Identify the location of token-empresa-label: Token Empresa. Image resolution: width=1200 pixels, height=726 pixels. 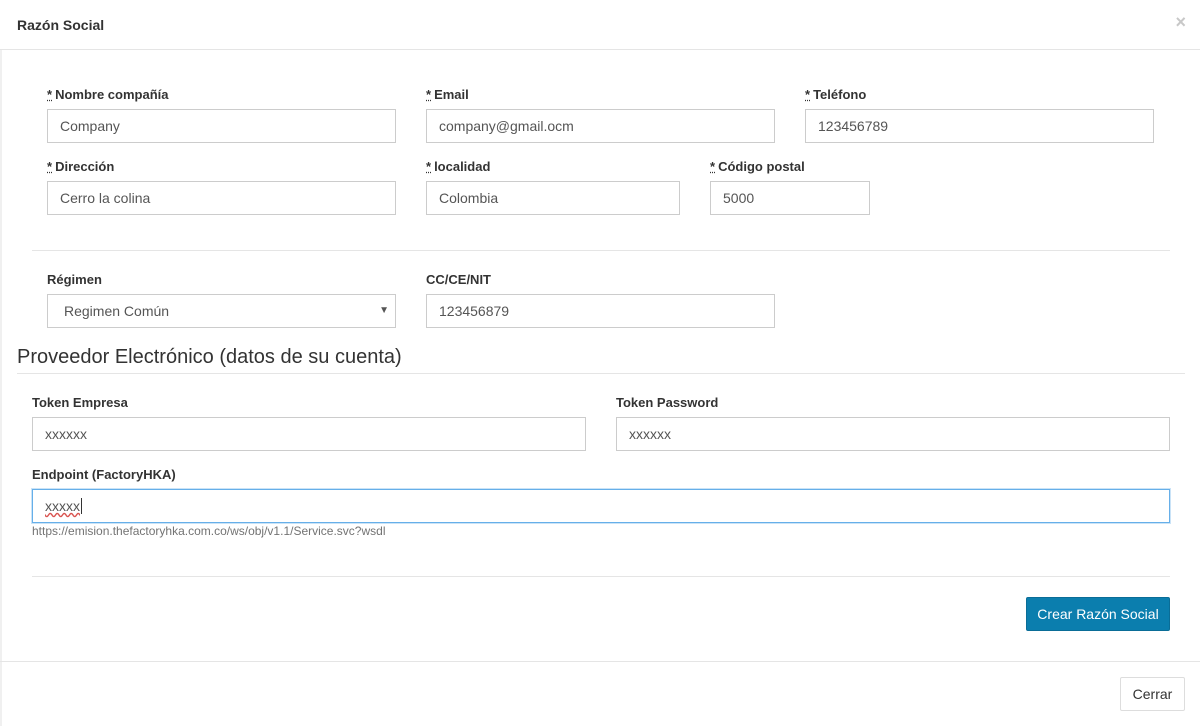
(80, 402).